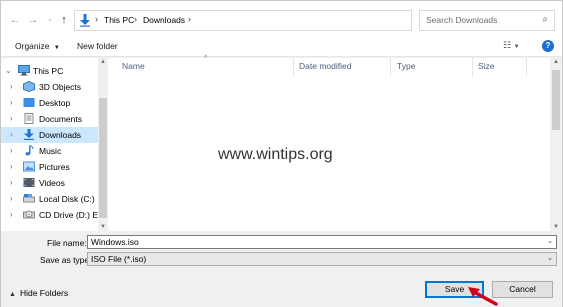 This screenshot has width=563, height=307. I want to click on address-bar: › This PC › Downloads › ⌄ ↻, so click(276, 20).